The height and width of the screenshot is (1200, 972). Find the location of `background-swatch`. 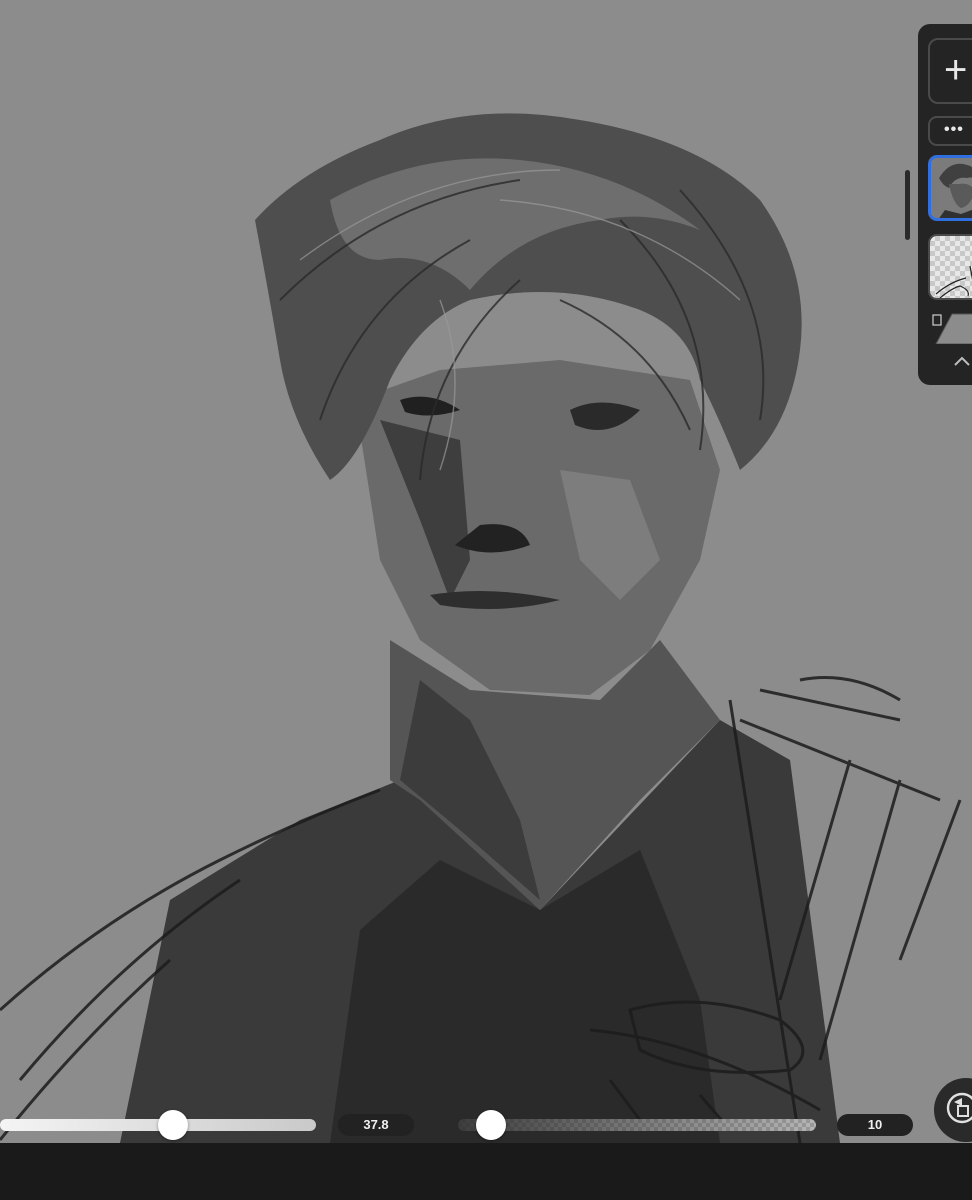

background-swatch is located at coordinates (953, 328).